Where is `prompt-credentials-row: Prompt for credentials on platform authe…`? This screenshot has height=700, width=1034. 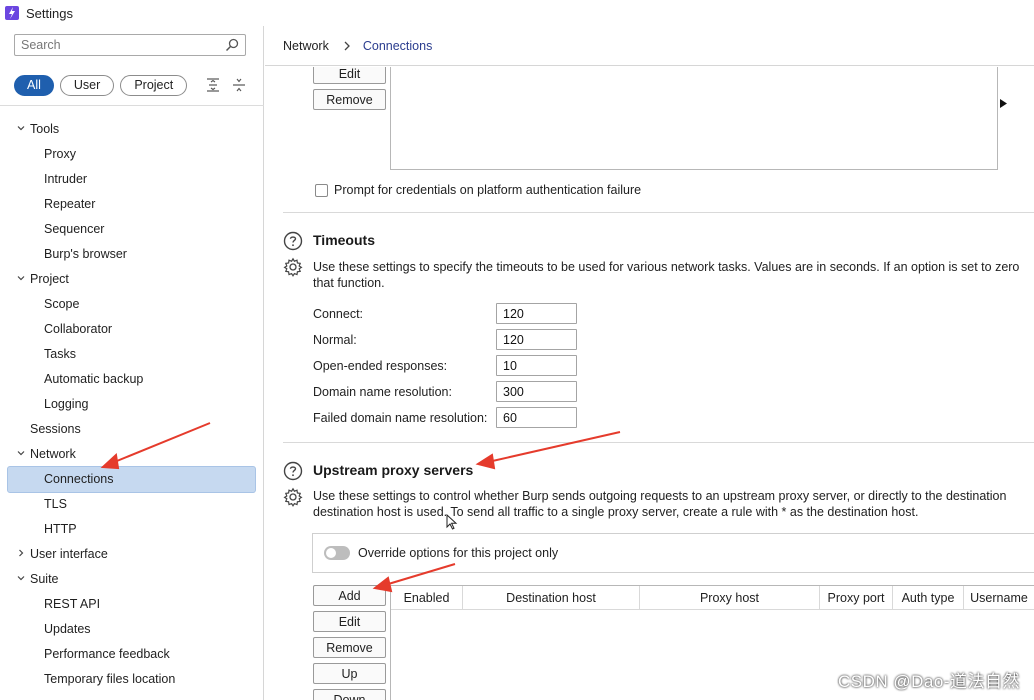 prompt-credentials-row: Prompt for credentials on platform authe… is located at coordinates (478, 190).